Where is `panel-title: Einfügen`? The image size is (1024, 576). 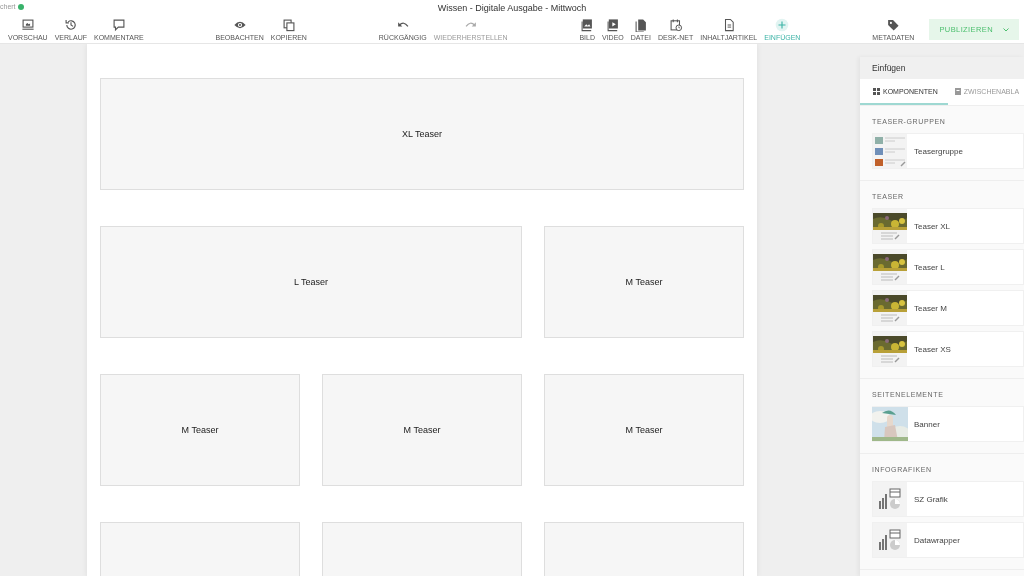 panel-title: Einfügen is located at coordinates (889, 68).